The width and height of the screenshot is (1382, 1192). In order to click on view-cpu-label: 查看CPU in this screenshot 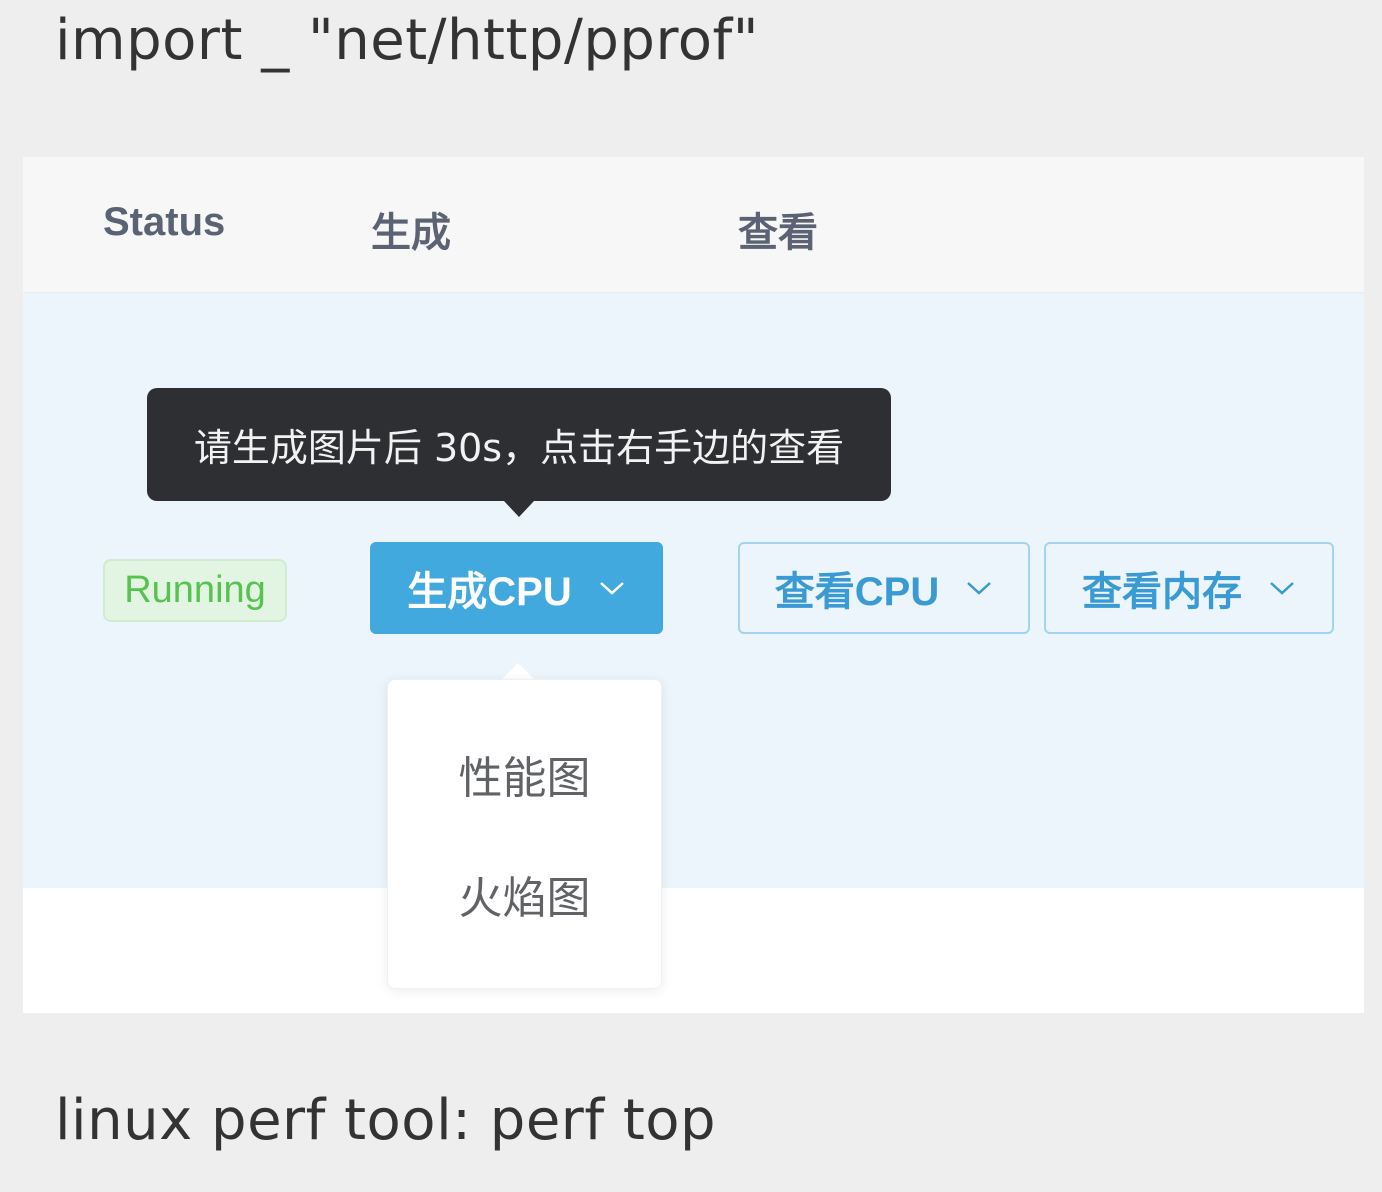, I will do `click(857, 592)`.